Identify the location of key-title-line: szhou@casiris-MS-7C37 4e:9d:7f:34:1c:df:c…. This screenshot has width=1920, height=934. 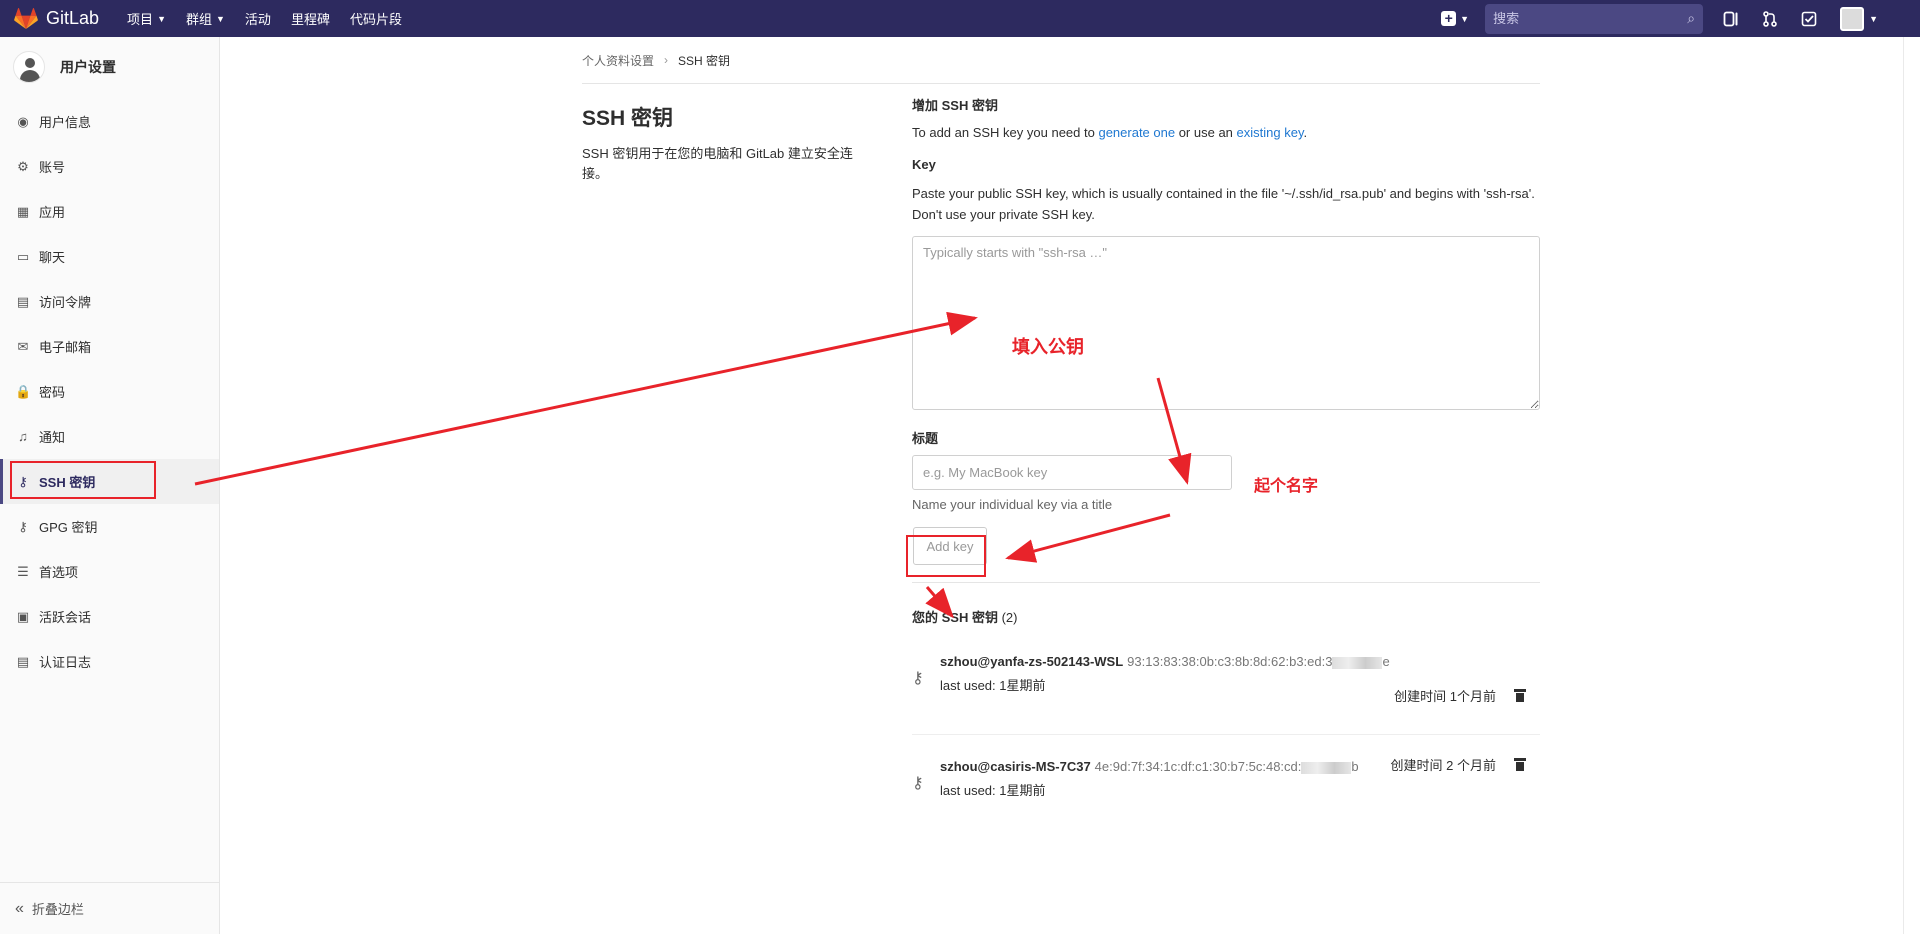
(1149, 766).